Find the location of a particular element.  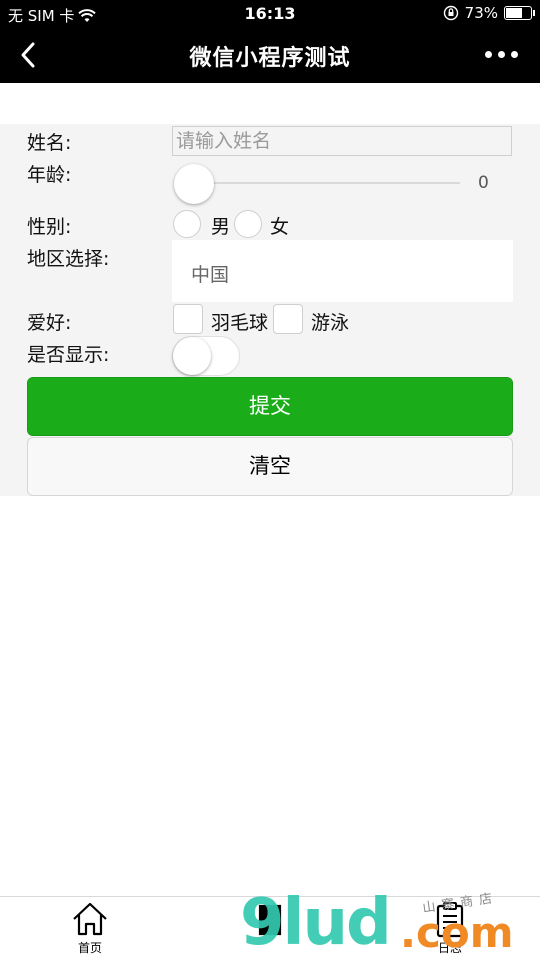

orientation-lock-icon is located at coordinates (450, 13).